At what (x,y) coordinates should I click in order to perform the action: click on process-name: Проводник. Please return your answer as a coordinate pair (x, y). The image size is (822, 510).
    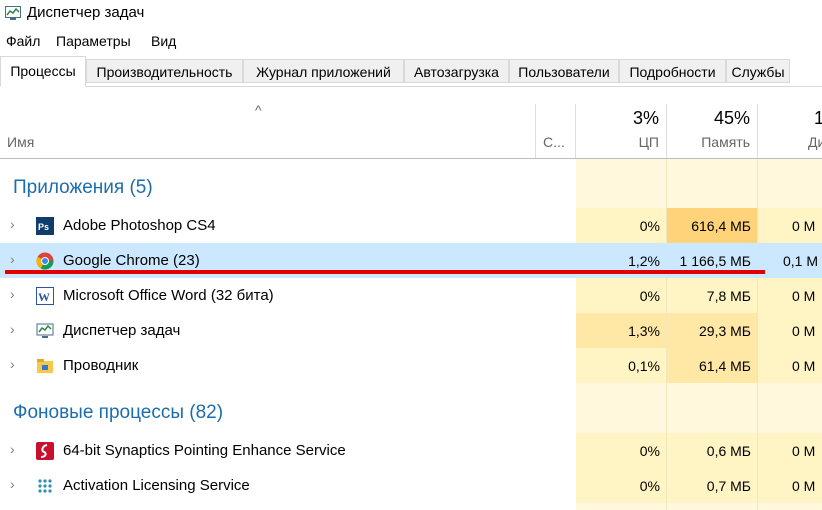
    Looking at the image, I should click on (101, 365).